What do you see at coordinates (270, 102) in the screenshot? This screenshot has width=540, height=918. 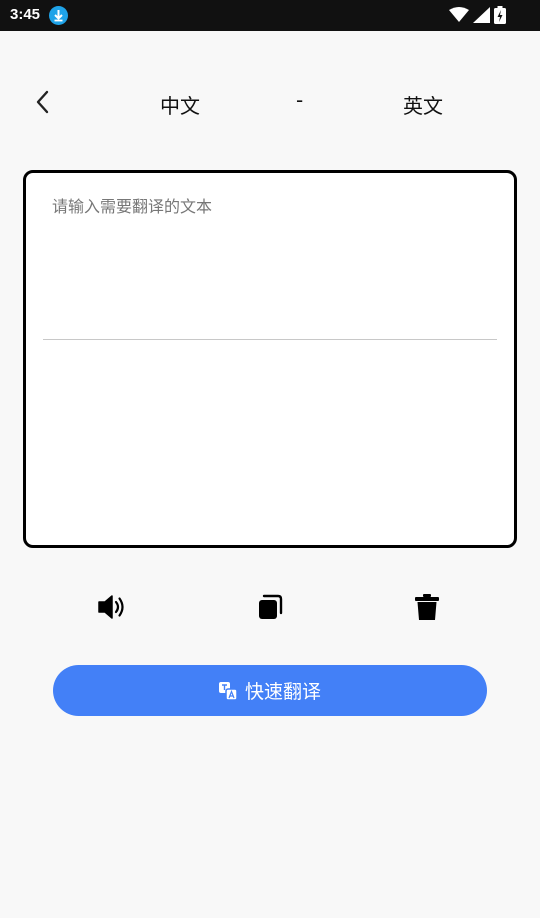 I see `language-bar: 中文 - 英文` at bounding box center [270, 102].